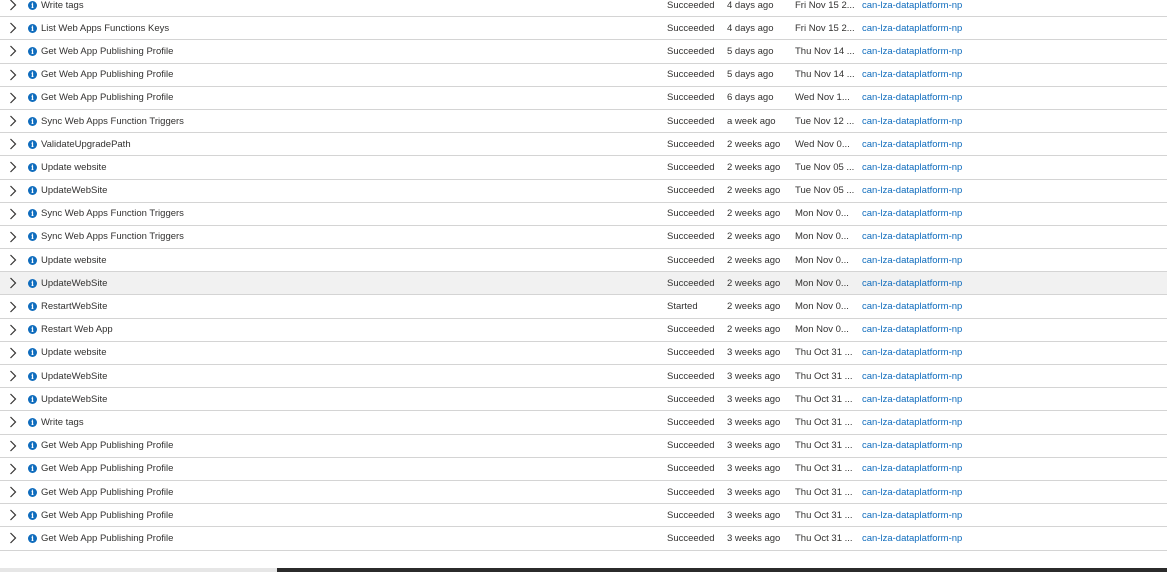 The width and height of the screenshot is (1167, 572). Describe the element at coordinates (74, 260) in the screenshot. I see `operation-name: Update website` at that location.